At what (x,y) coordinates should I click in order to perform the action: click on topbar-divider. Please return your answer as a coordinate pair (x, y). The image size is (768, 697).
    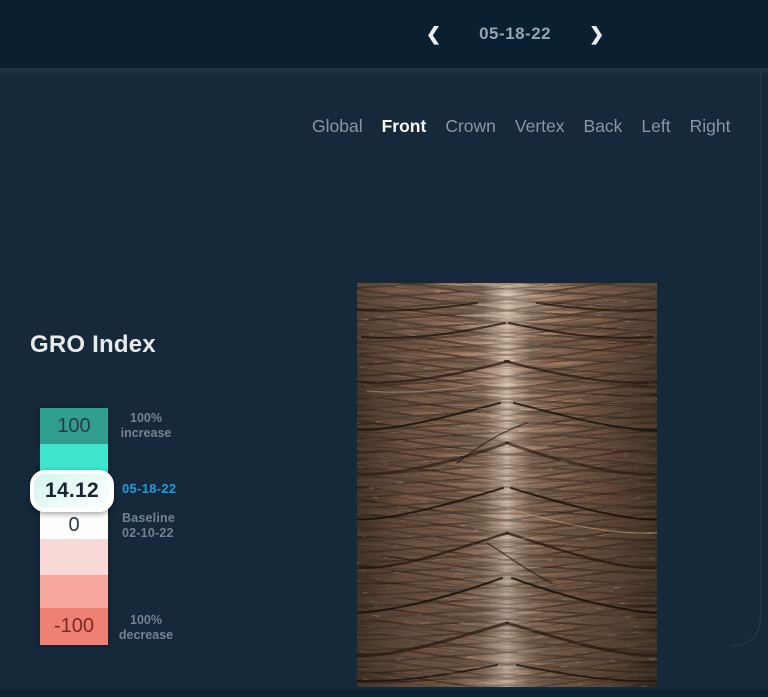
    Looking at the image, I should click on (384, 72).